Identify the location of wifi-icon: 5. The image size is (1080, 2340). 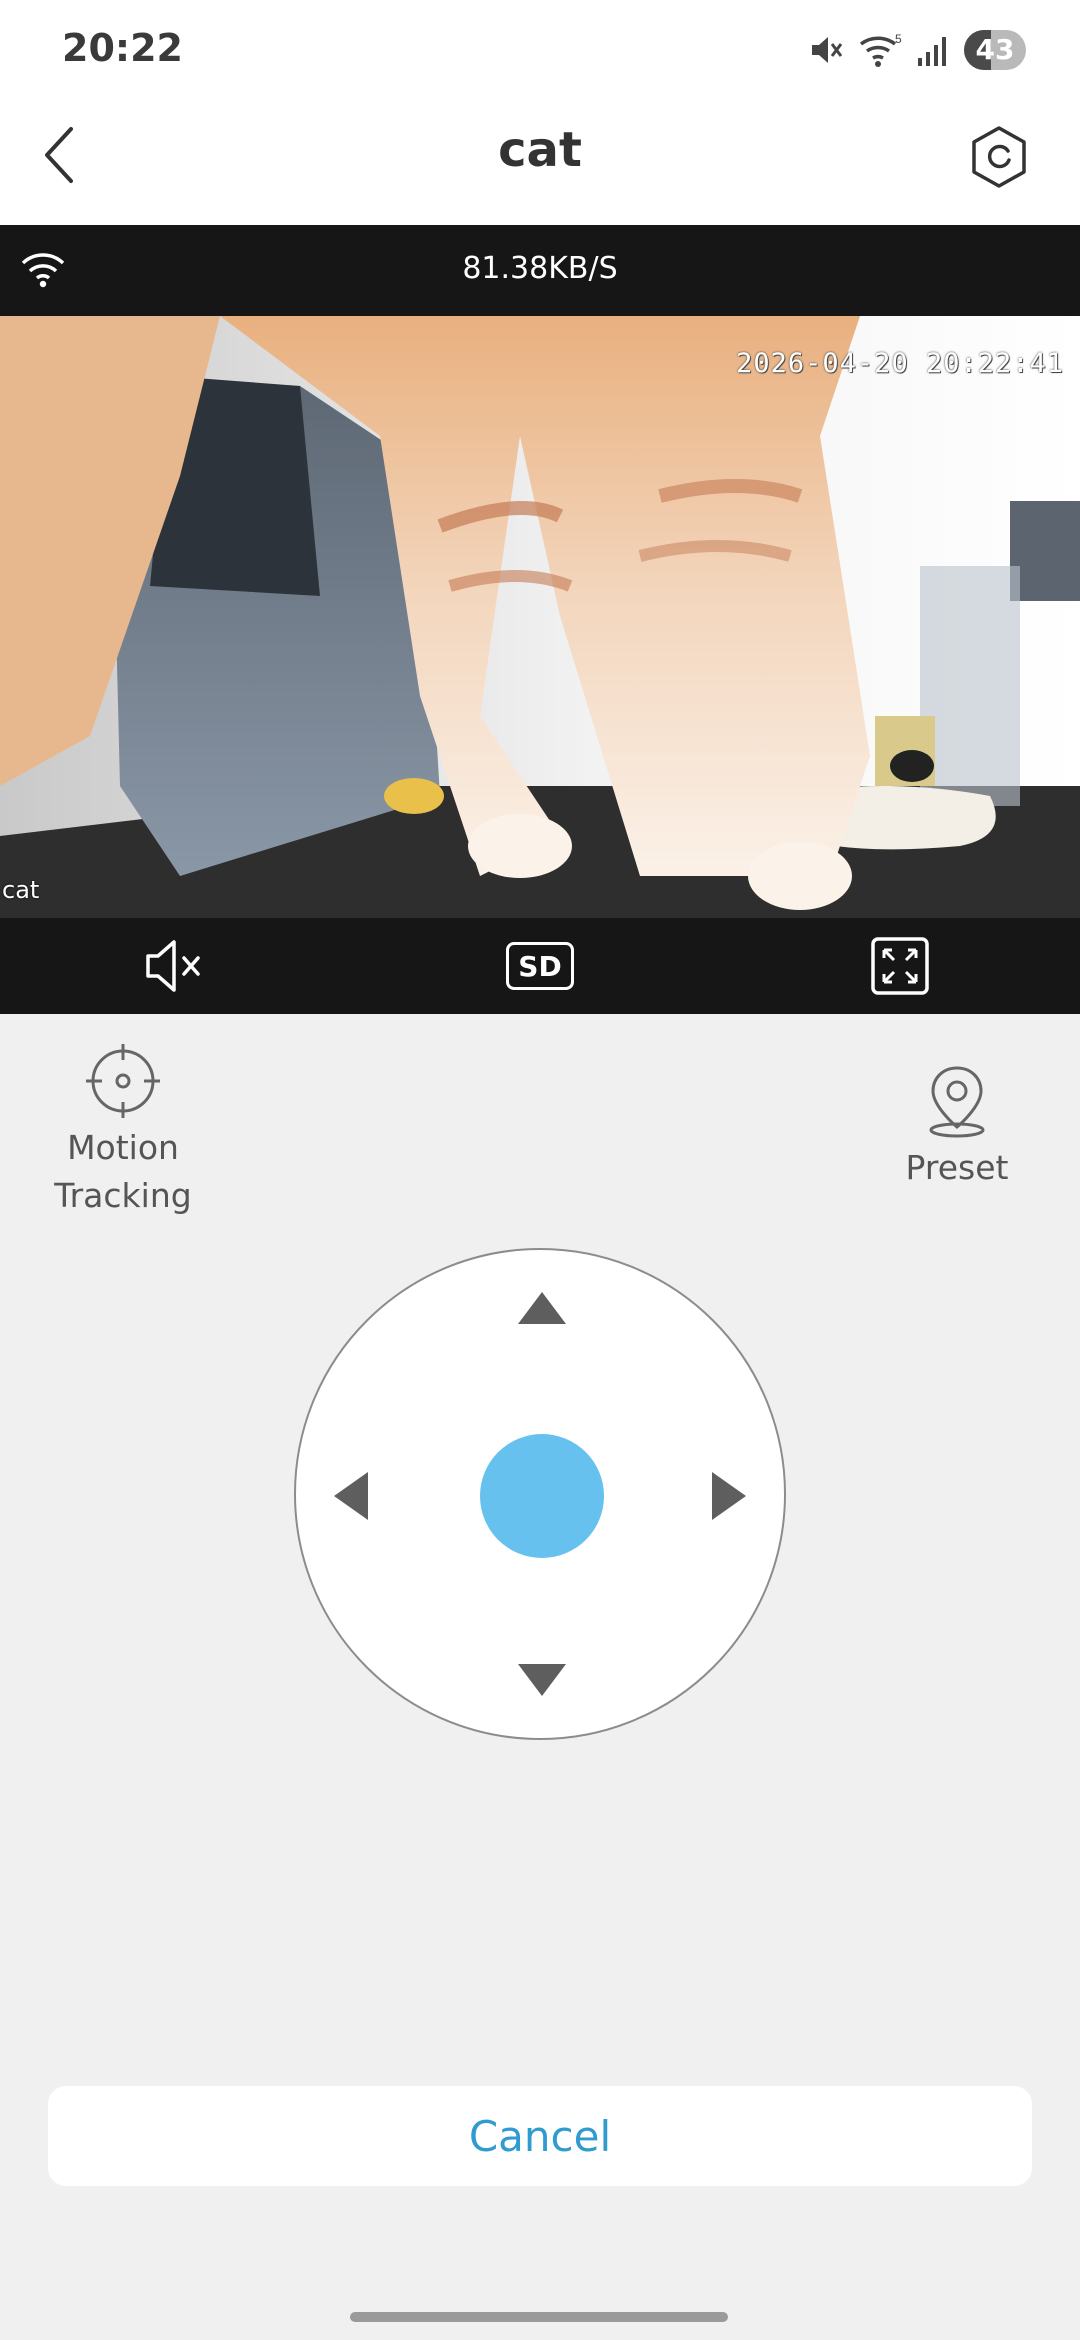
(880, 49).